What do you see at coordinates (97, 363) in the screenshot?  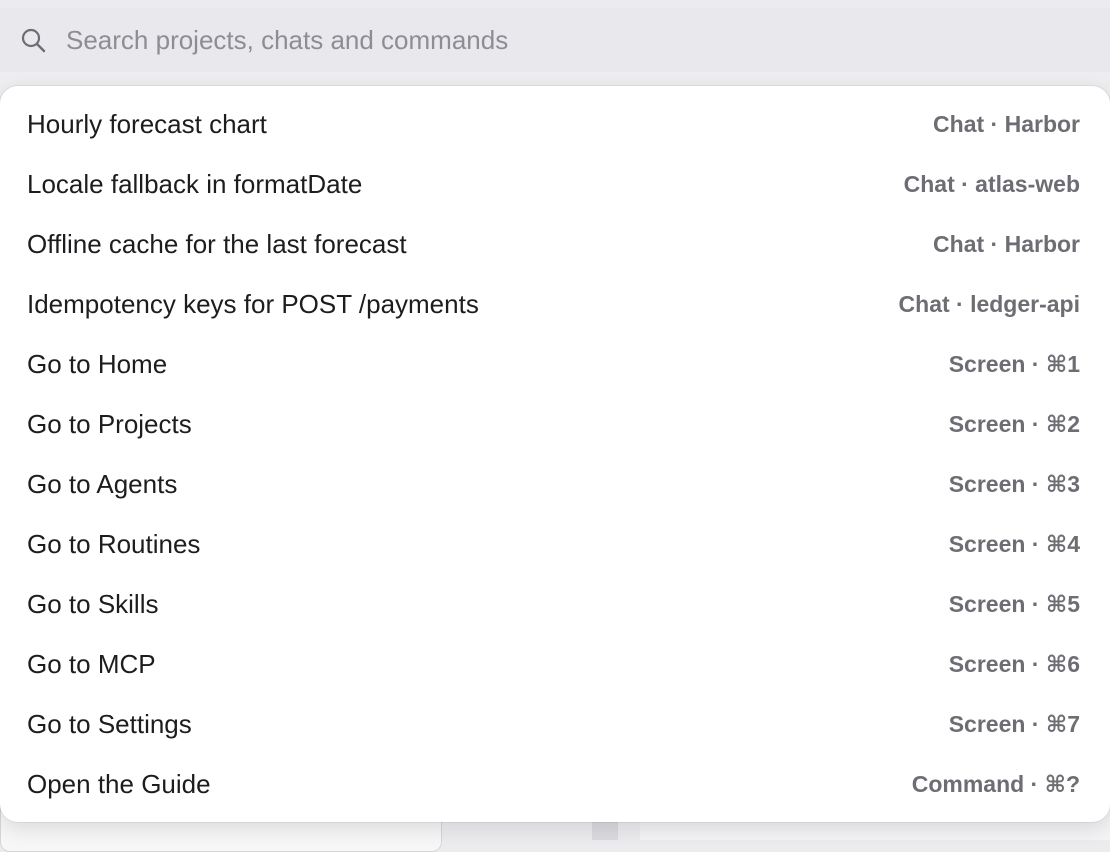 I see `result-title: Go to Home` at bounding box center [97, 363].